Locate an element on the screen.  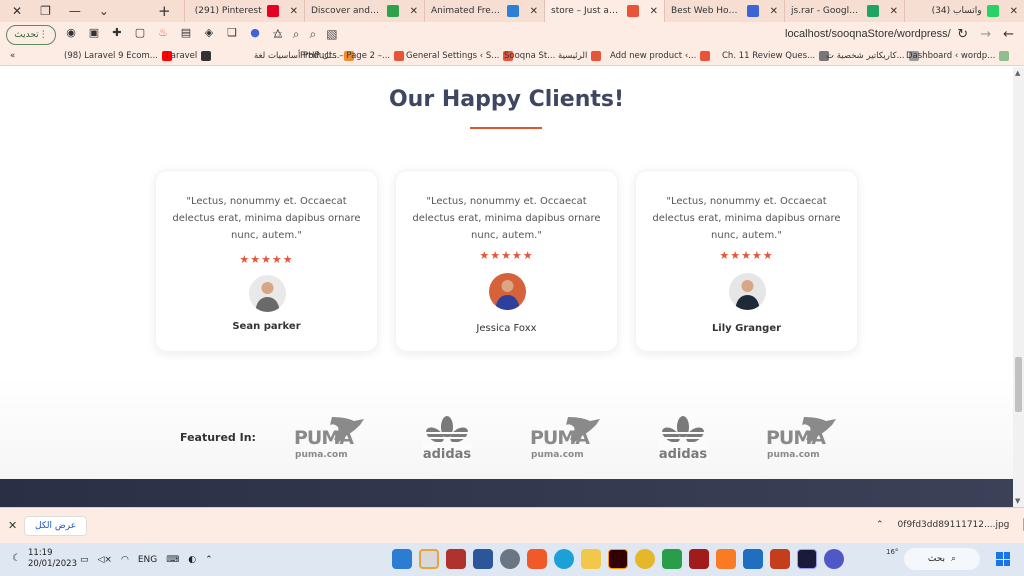
chrome-icon is located at coordinates (645, 559).